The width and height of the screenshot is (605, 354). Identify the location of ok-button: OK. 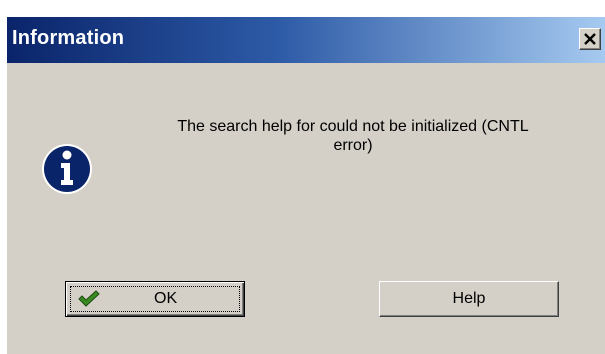
(155, 299).